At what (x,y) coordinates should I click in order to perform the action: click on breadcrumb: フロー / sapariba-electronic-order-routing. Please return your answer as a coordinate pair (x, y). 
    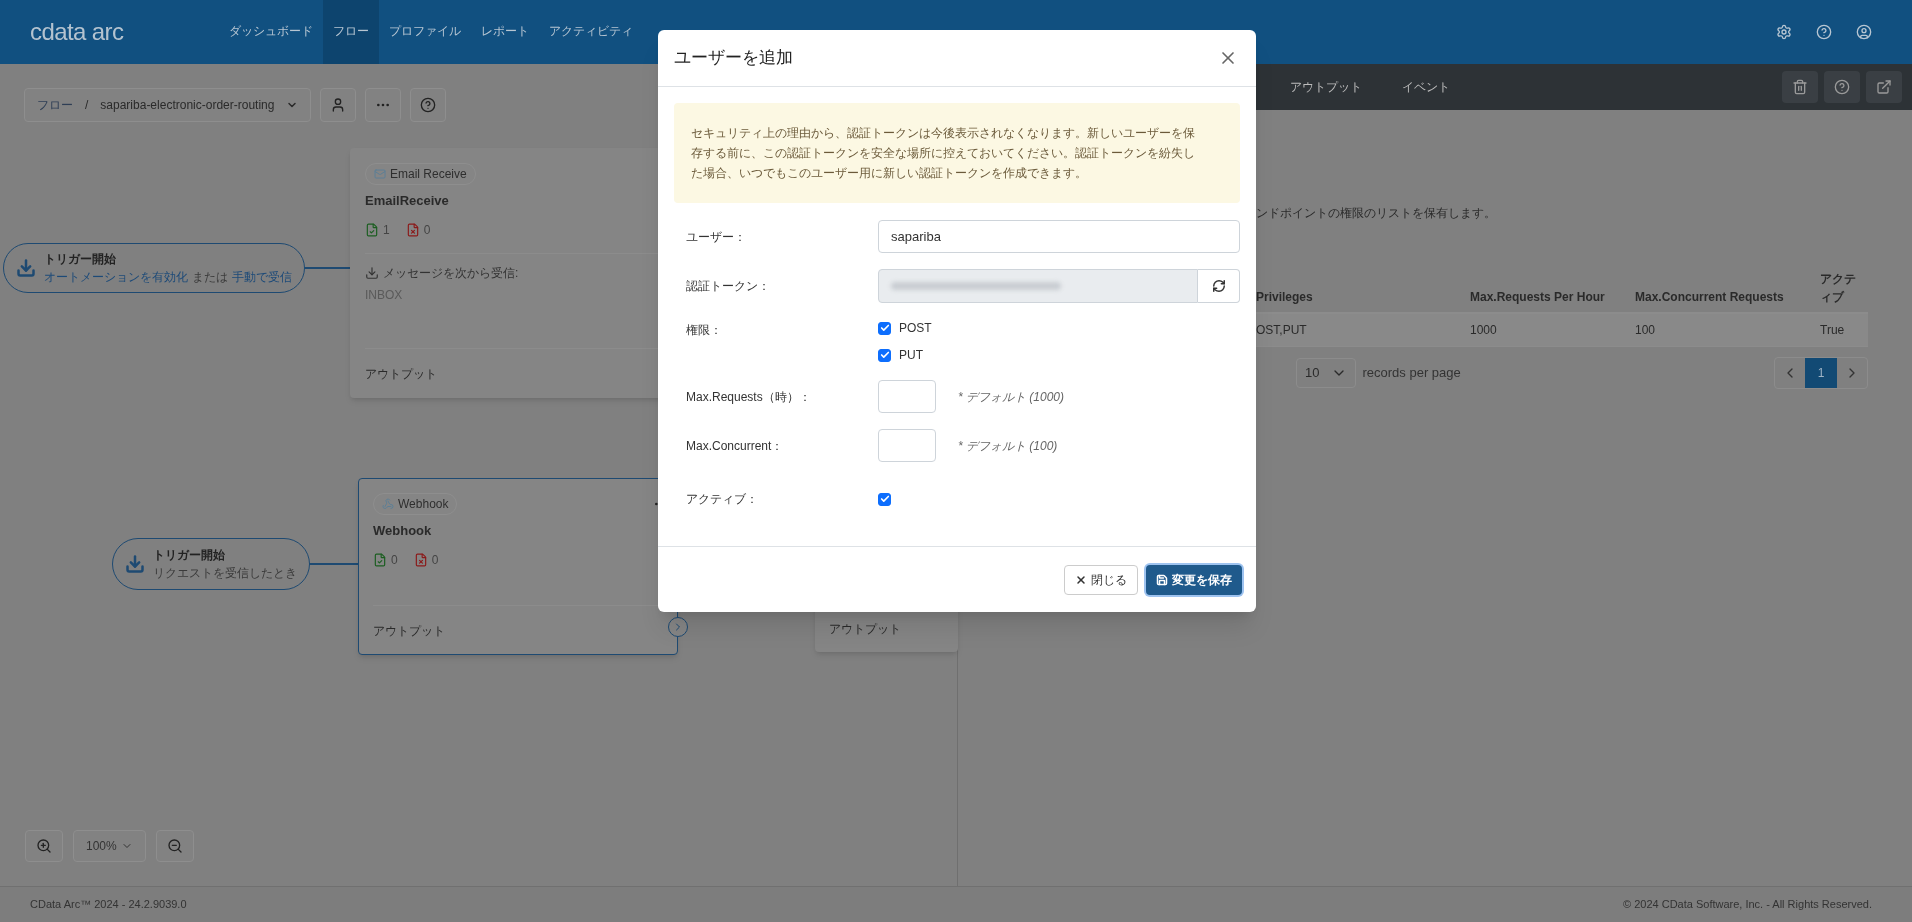
    Looking at the image, I should click on (168, 105).